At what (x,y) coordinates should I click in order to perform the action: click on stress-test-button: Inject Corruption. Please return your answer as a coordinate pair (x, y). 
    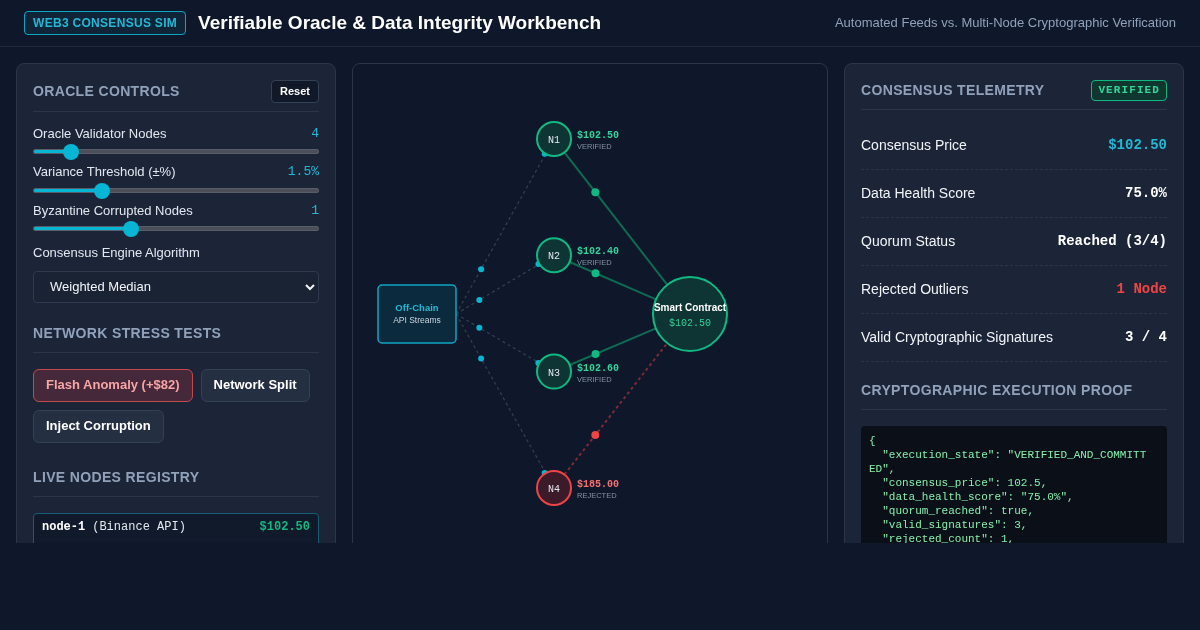
    Looking at the image, I should click on (98, 426).